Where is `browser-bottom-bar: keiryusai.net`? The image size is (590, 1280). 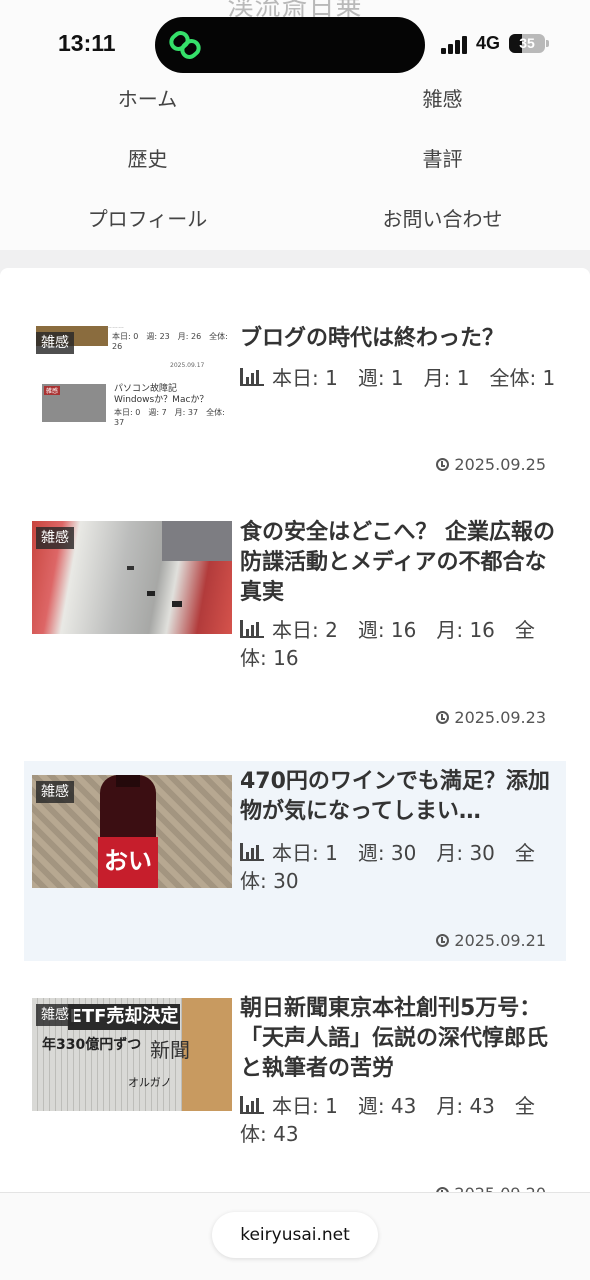
browser-bottom-bar: keiryusai.net is located at coordinates (295, 1236).